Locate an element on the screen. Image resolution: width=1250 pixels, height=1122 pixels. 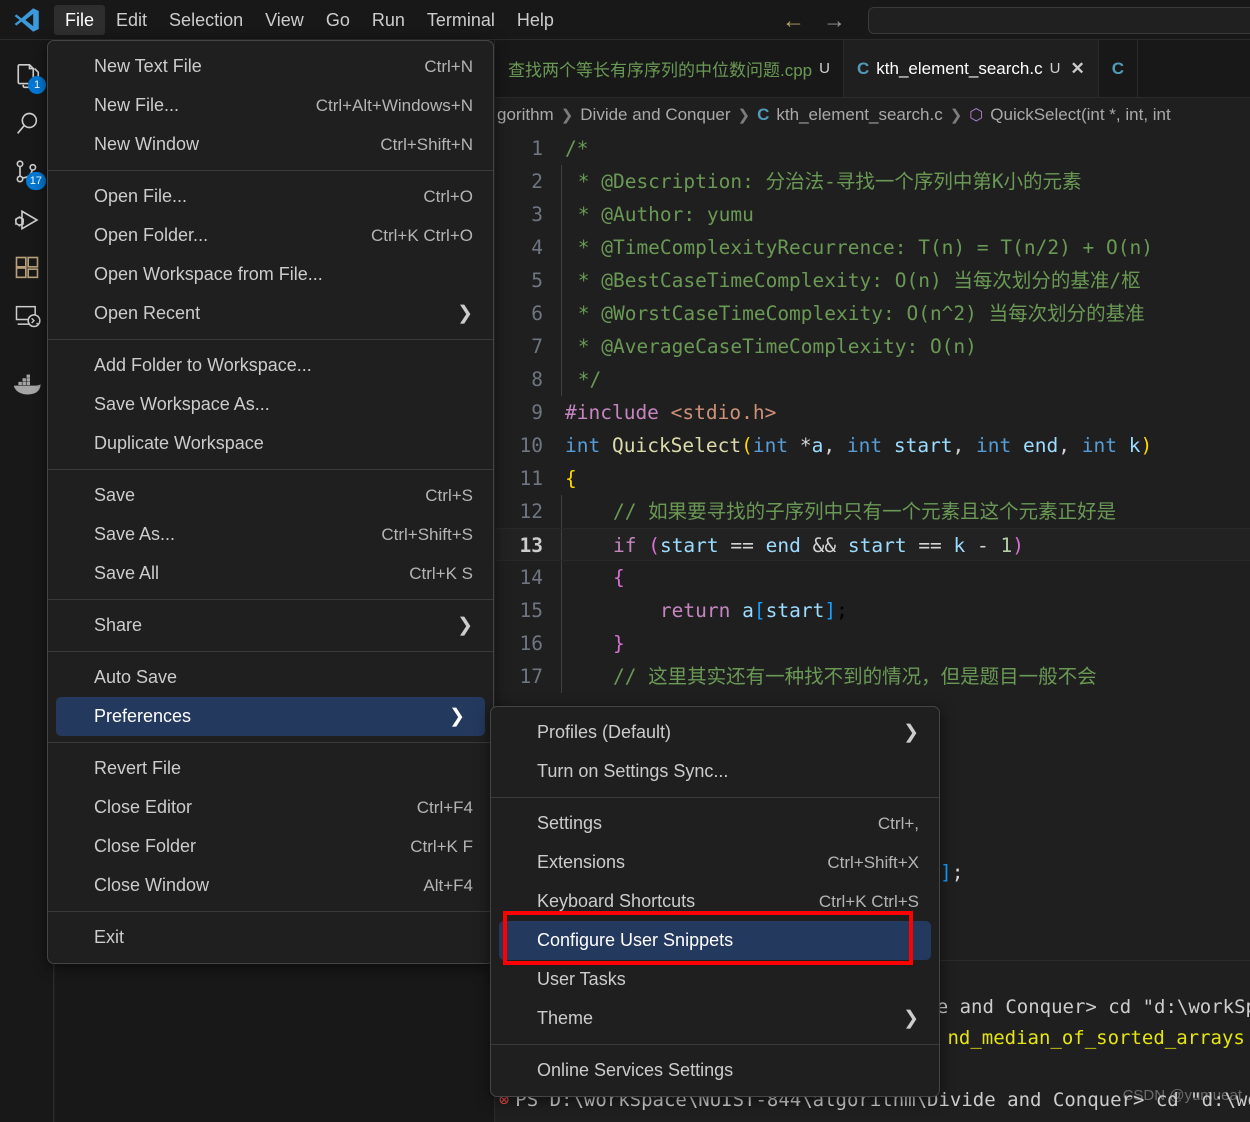
arrow-left-icon: ← is located at coordinates (793, 20).